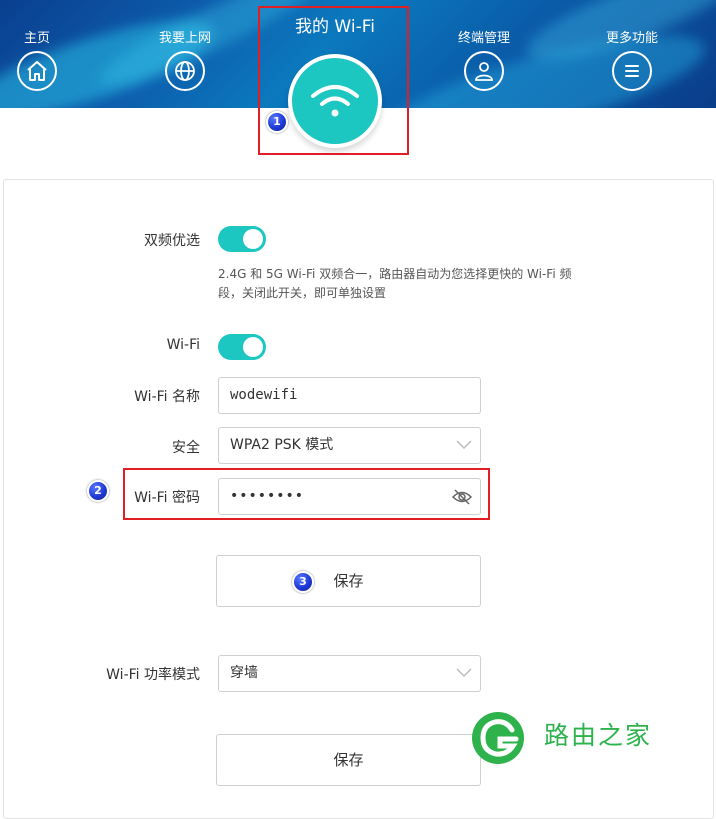 This screenshot has width=716, height=819. Describe the element at coordinates (631, 38) in the screenshot. I see `nav-label-more: 更多功能` at that location.